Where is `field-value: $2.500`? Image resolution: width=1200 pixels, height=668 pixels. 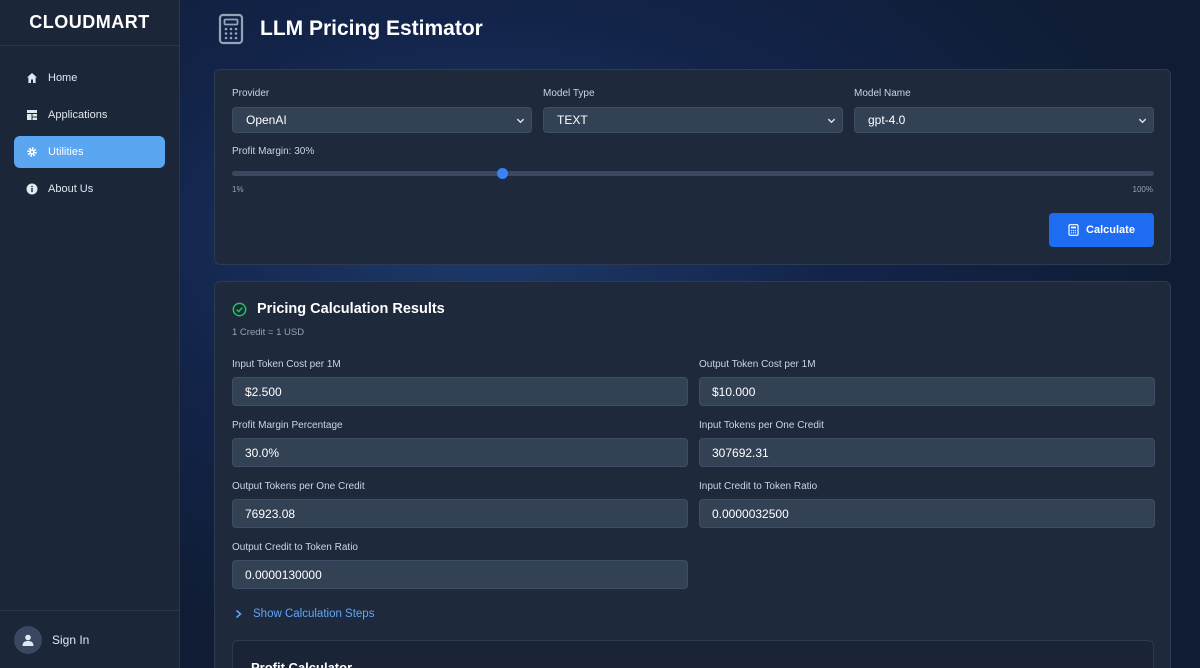
field-value: $2.500 is located at coordinates (263, 391).